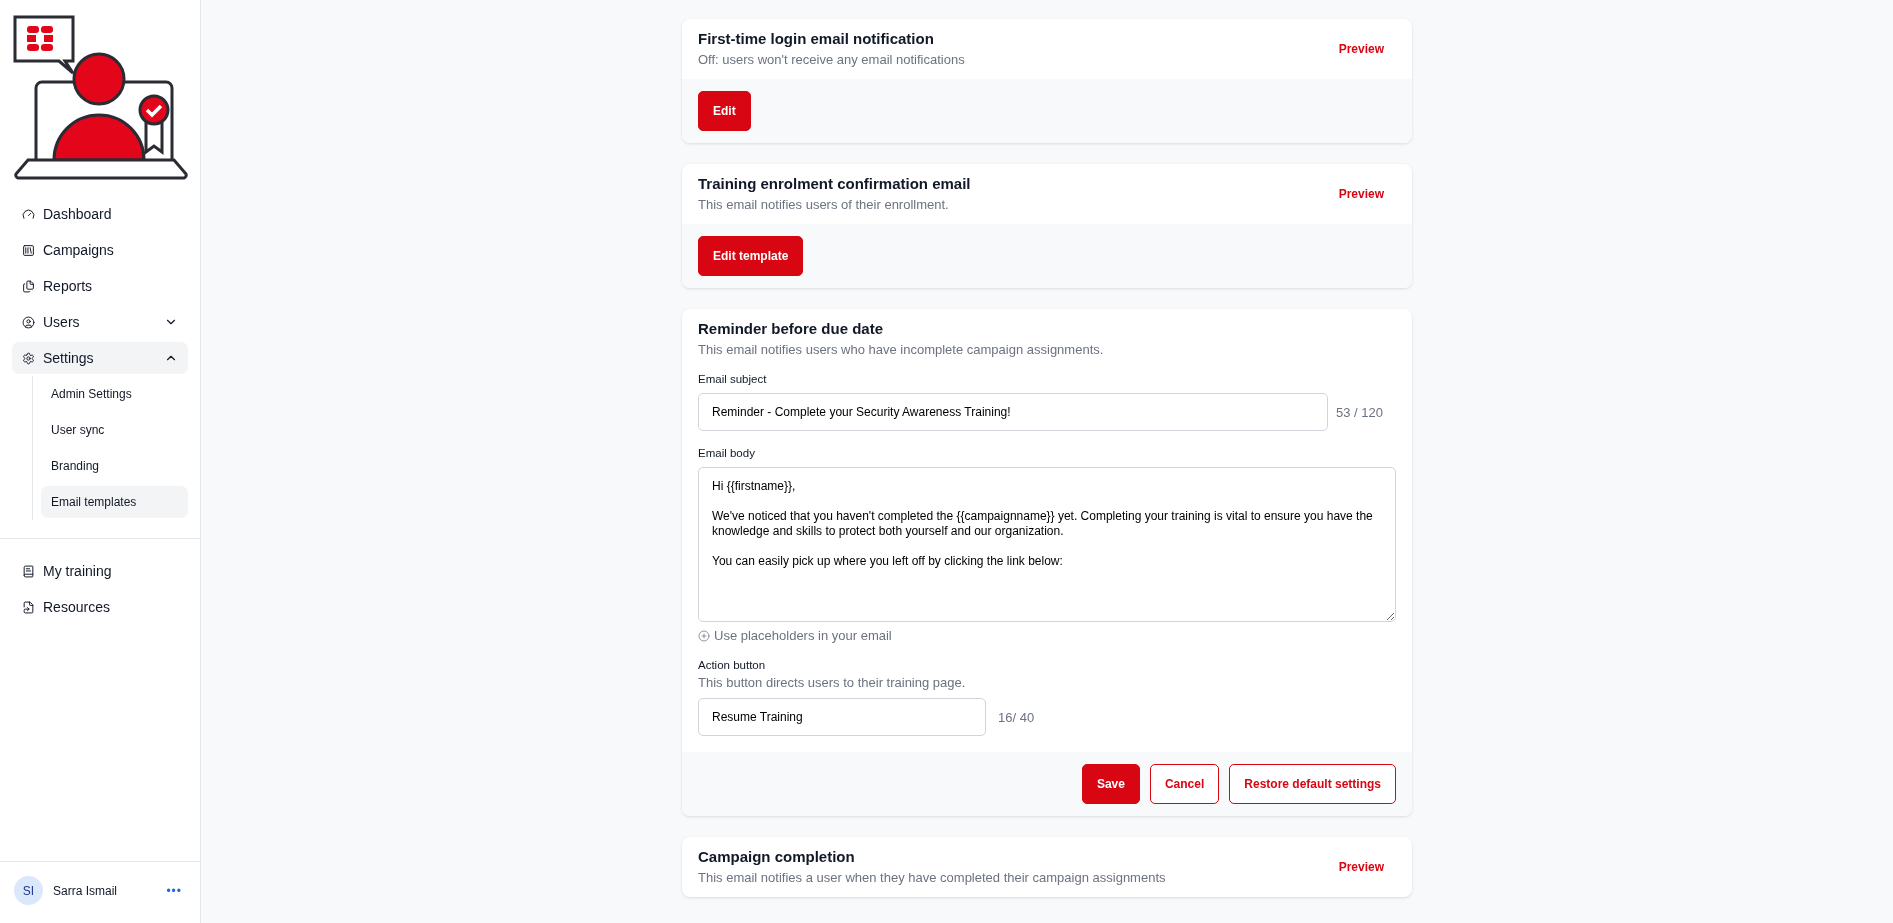 The height and width of the screenshot is (923, 1893). I want to click on field-hint: This button directs users to their training page., so click(832, 682).